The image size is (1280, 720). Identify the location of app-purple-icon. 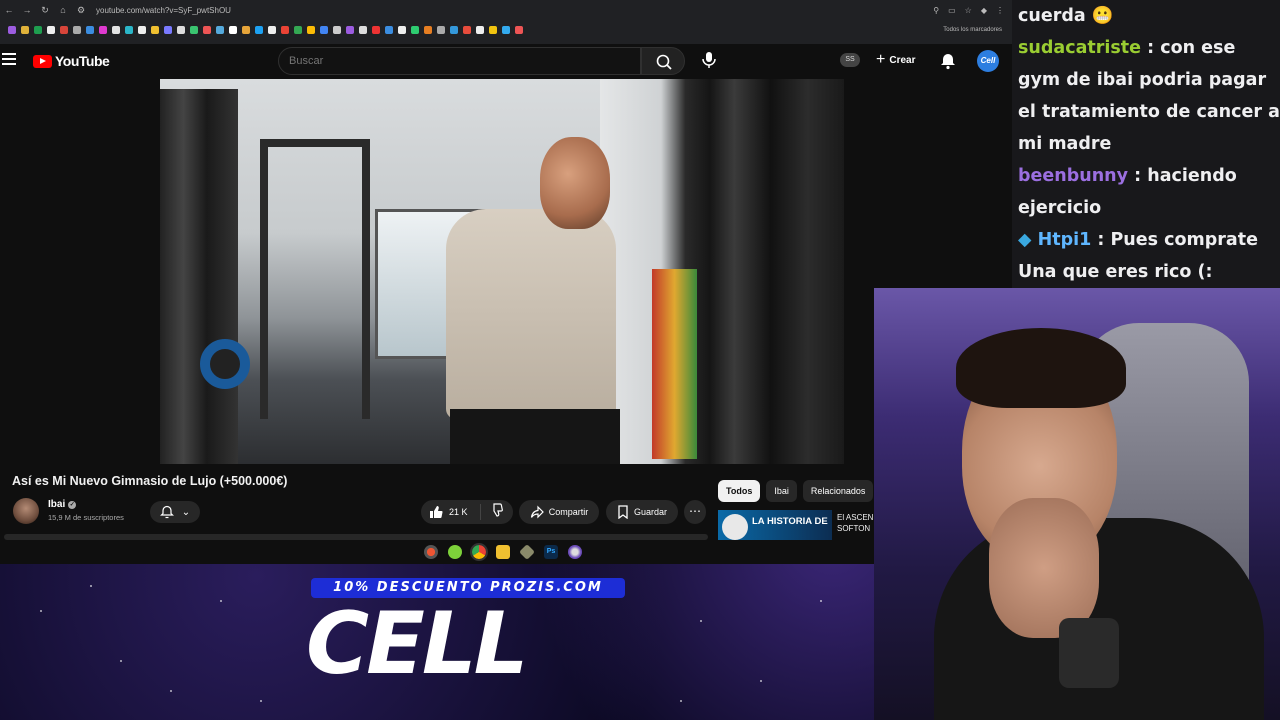
(575, 551).